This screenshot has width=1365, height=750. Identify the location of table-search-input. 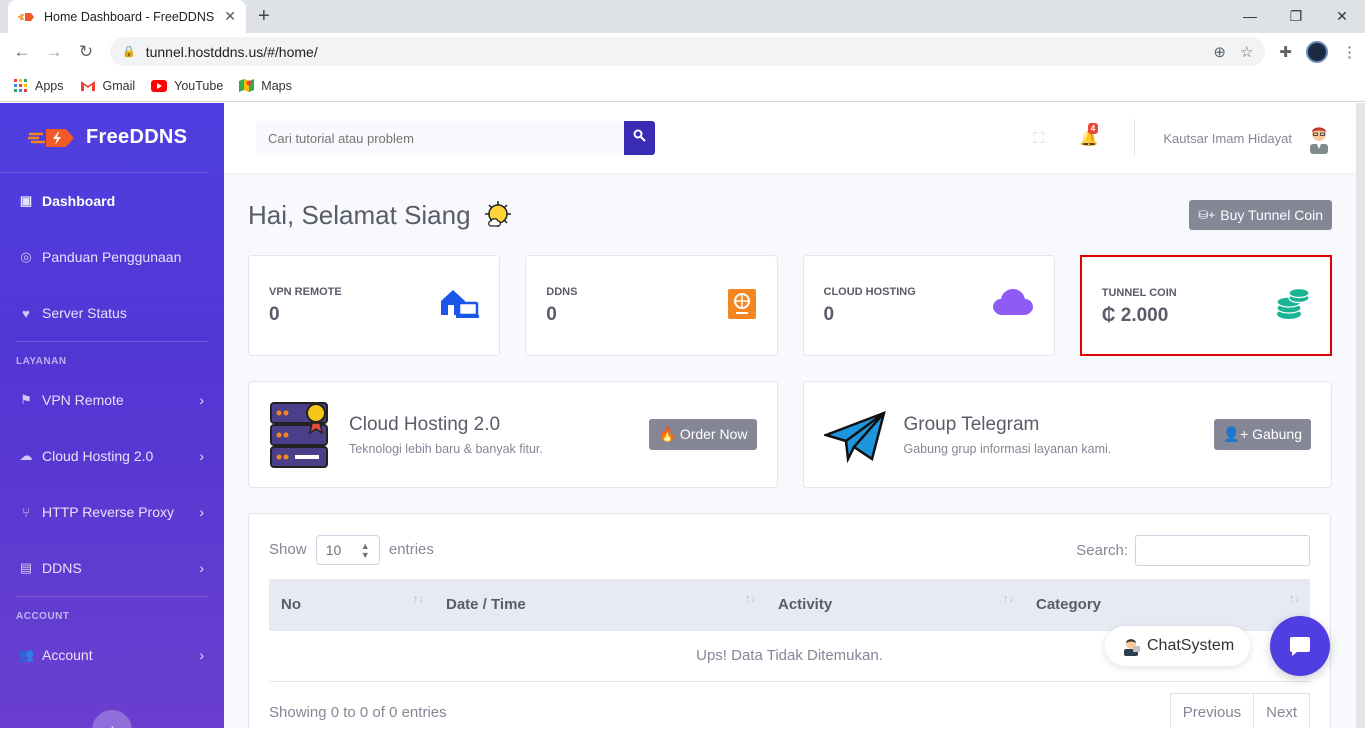
(1222, 550).